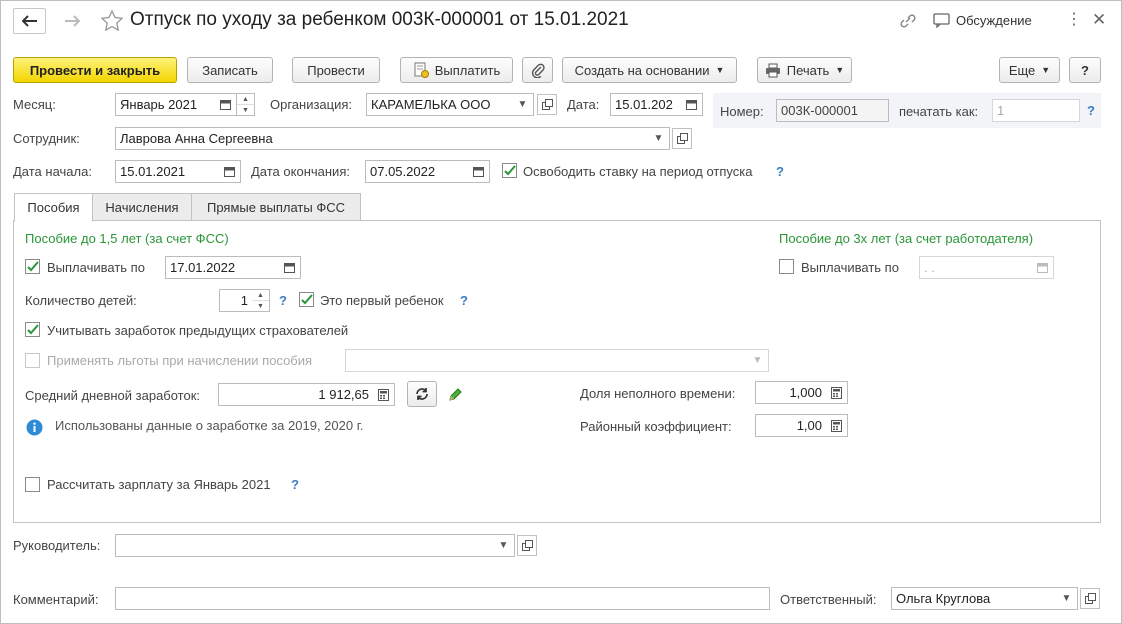 This screenshot has height=624, width=1122. Describe the element at coordinates (804, 70) in the screenshot. I see `print-button: Печать ▼` at that location.